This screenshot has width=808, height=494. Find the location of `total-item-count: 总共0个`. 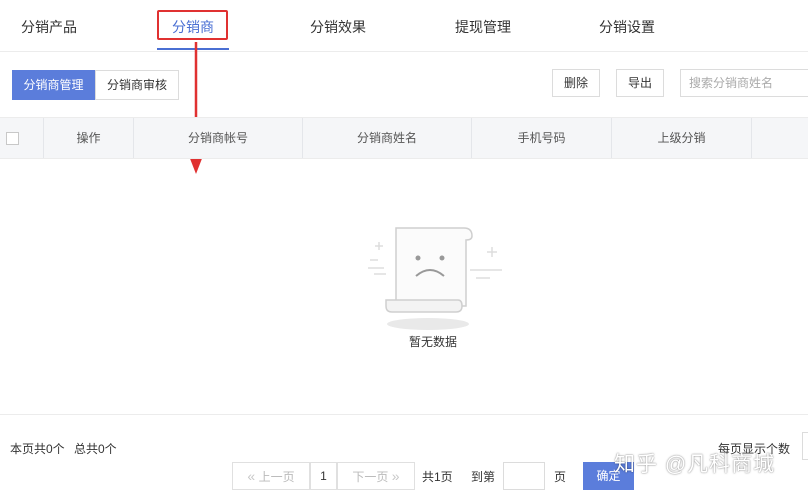

total-item-count: 总共0个 is located at coordinates (95, 449).